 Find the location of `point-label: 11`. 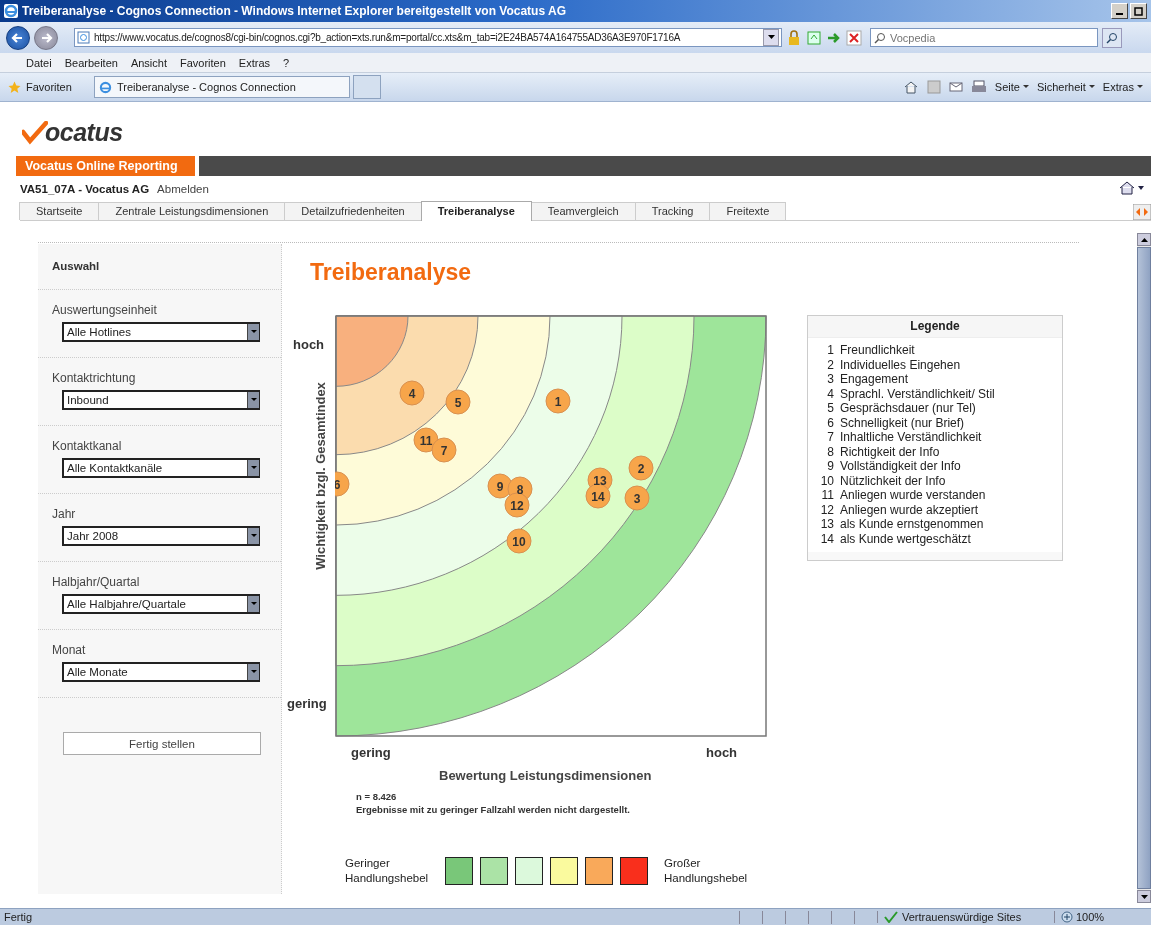

point-label: 11 is located at coordinates (426, 440).